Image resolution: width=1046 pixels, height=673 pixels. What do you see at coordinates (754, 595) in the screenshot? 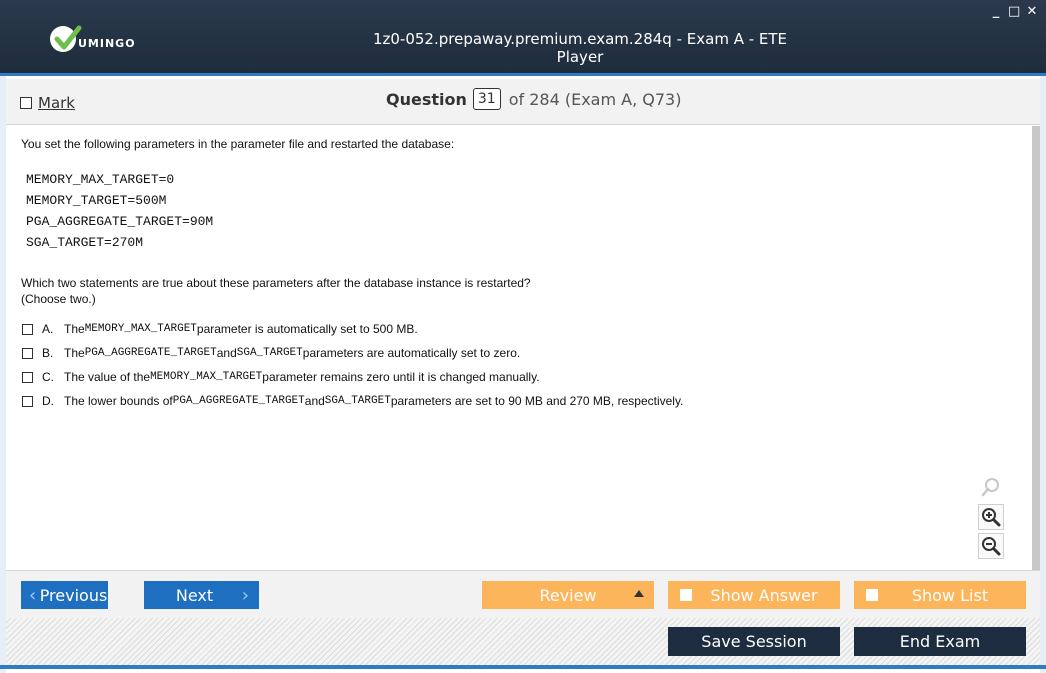
I see `show-answer-button: Show Answer` at bounding box center [754, 595].